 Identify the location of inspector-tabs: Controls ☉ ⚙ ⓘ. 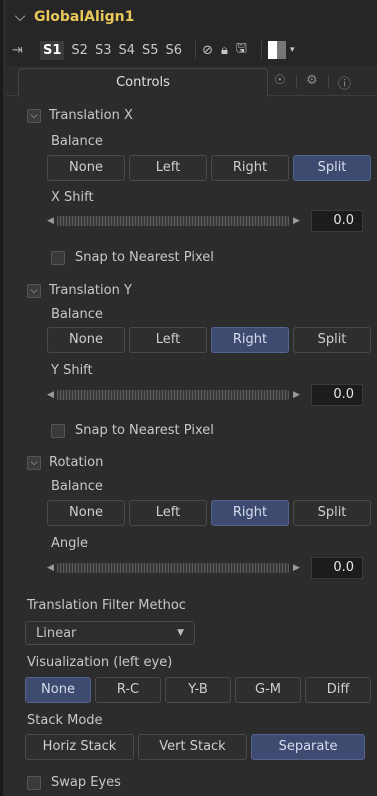
(191, 81).